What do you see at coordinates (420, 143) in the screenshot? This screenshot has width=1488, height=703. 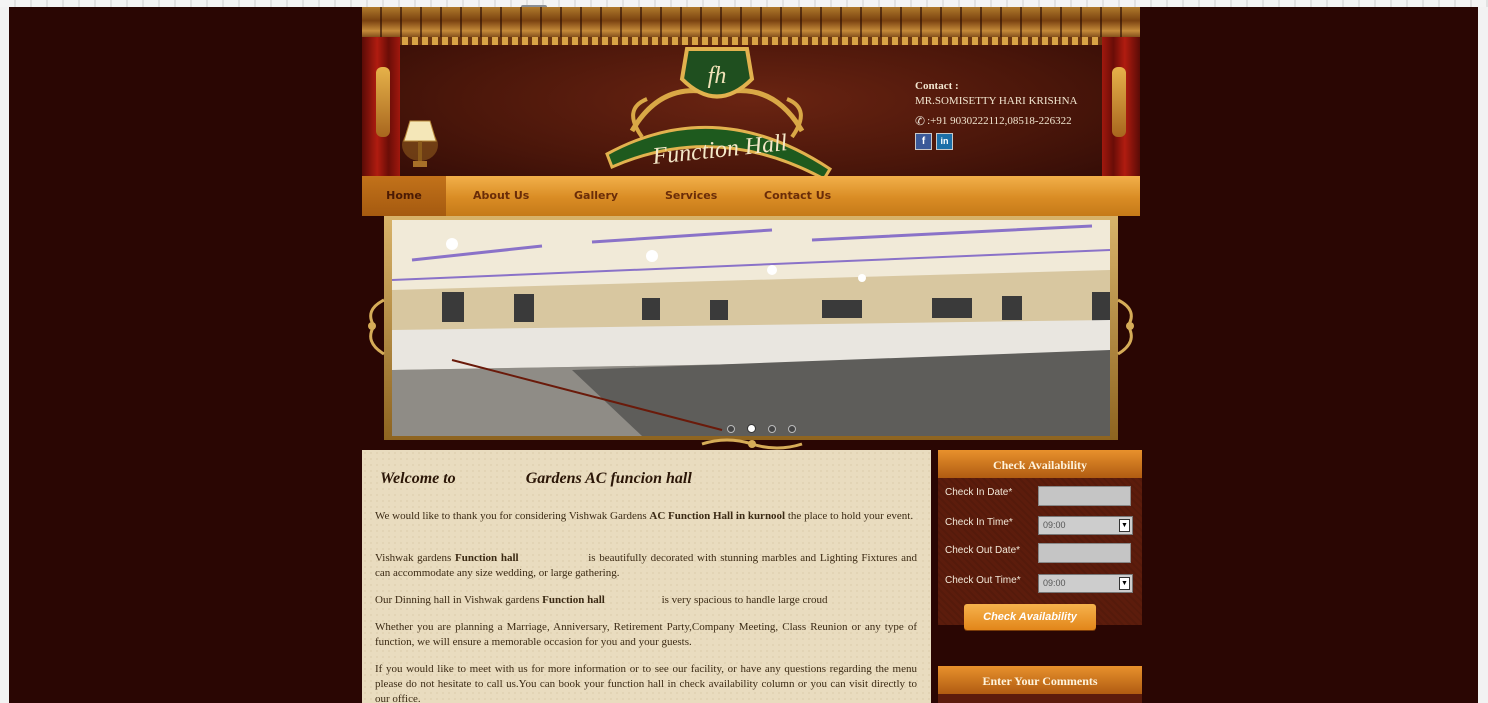 I see `lamp-icon` at bounding box center [420, 143].